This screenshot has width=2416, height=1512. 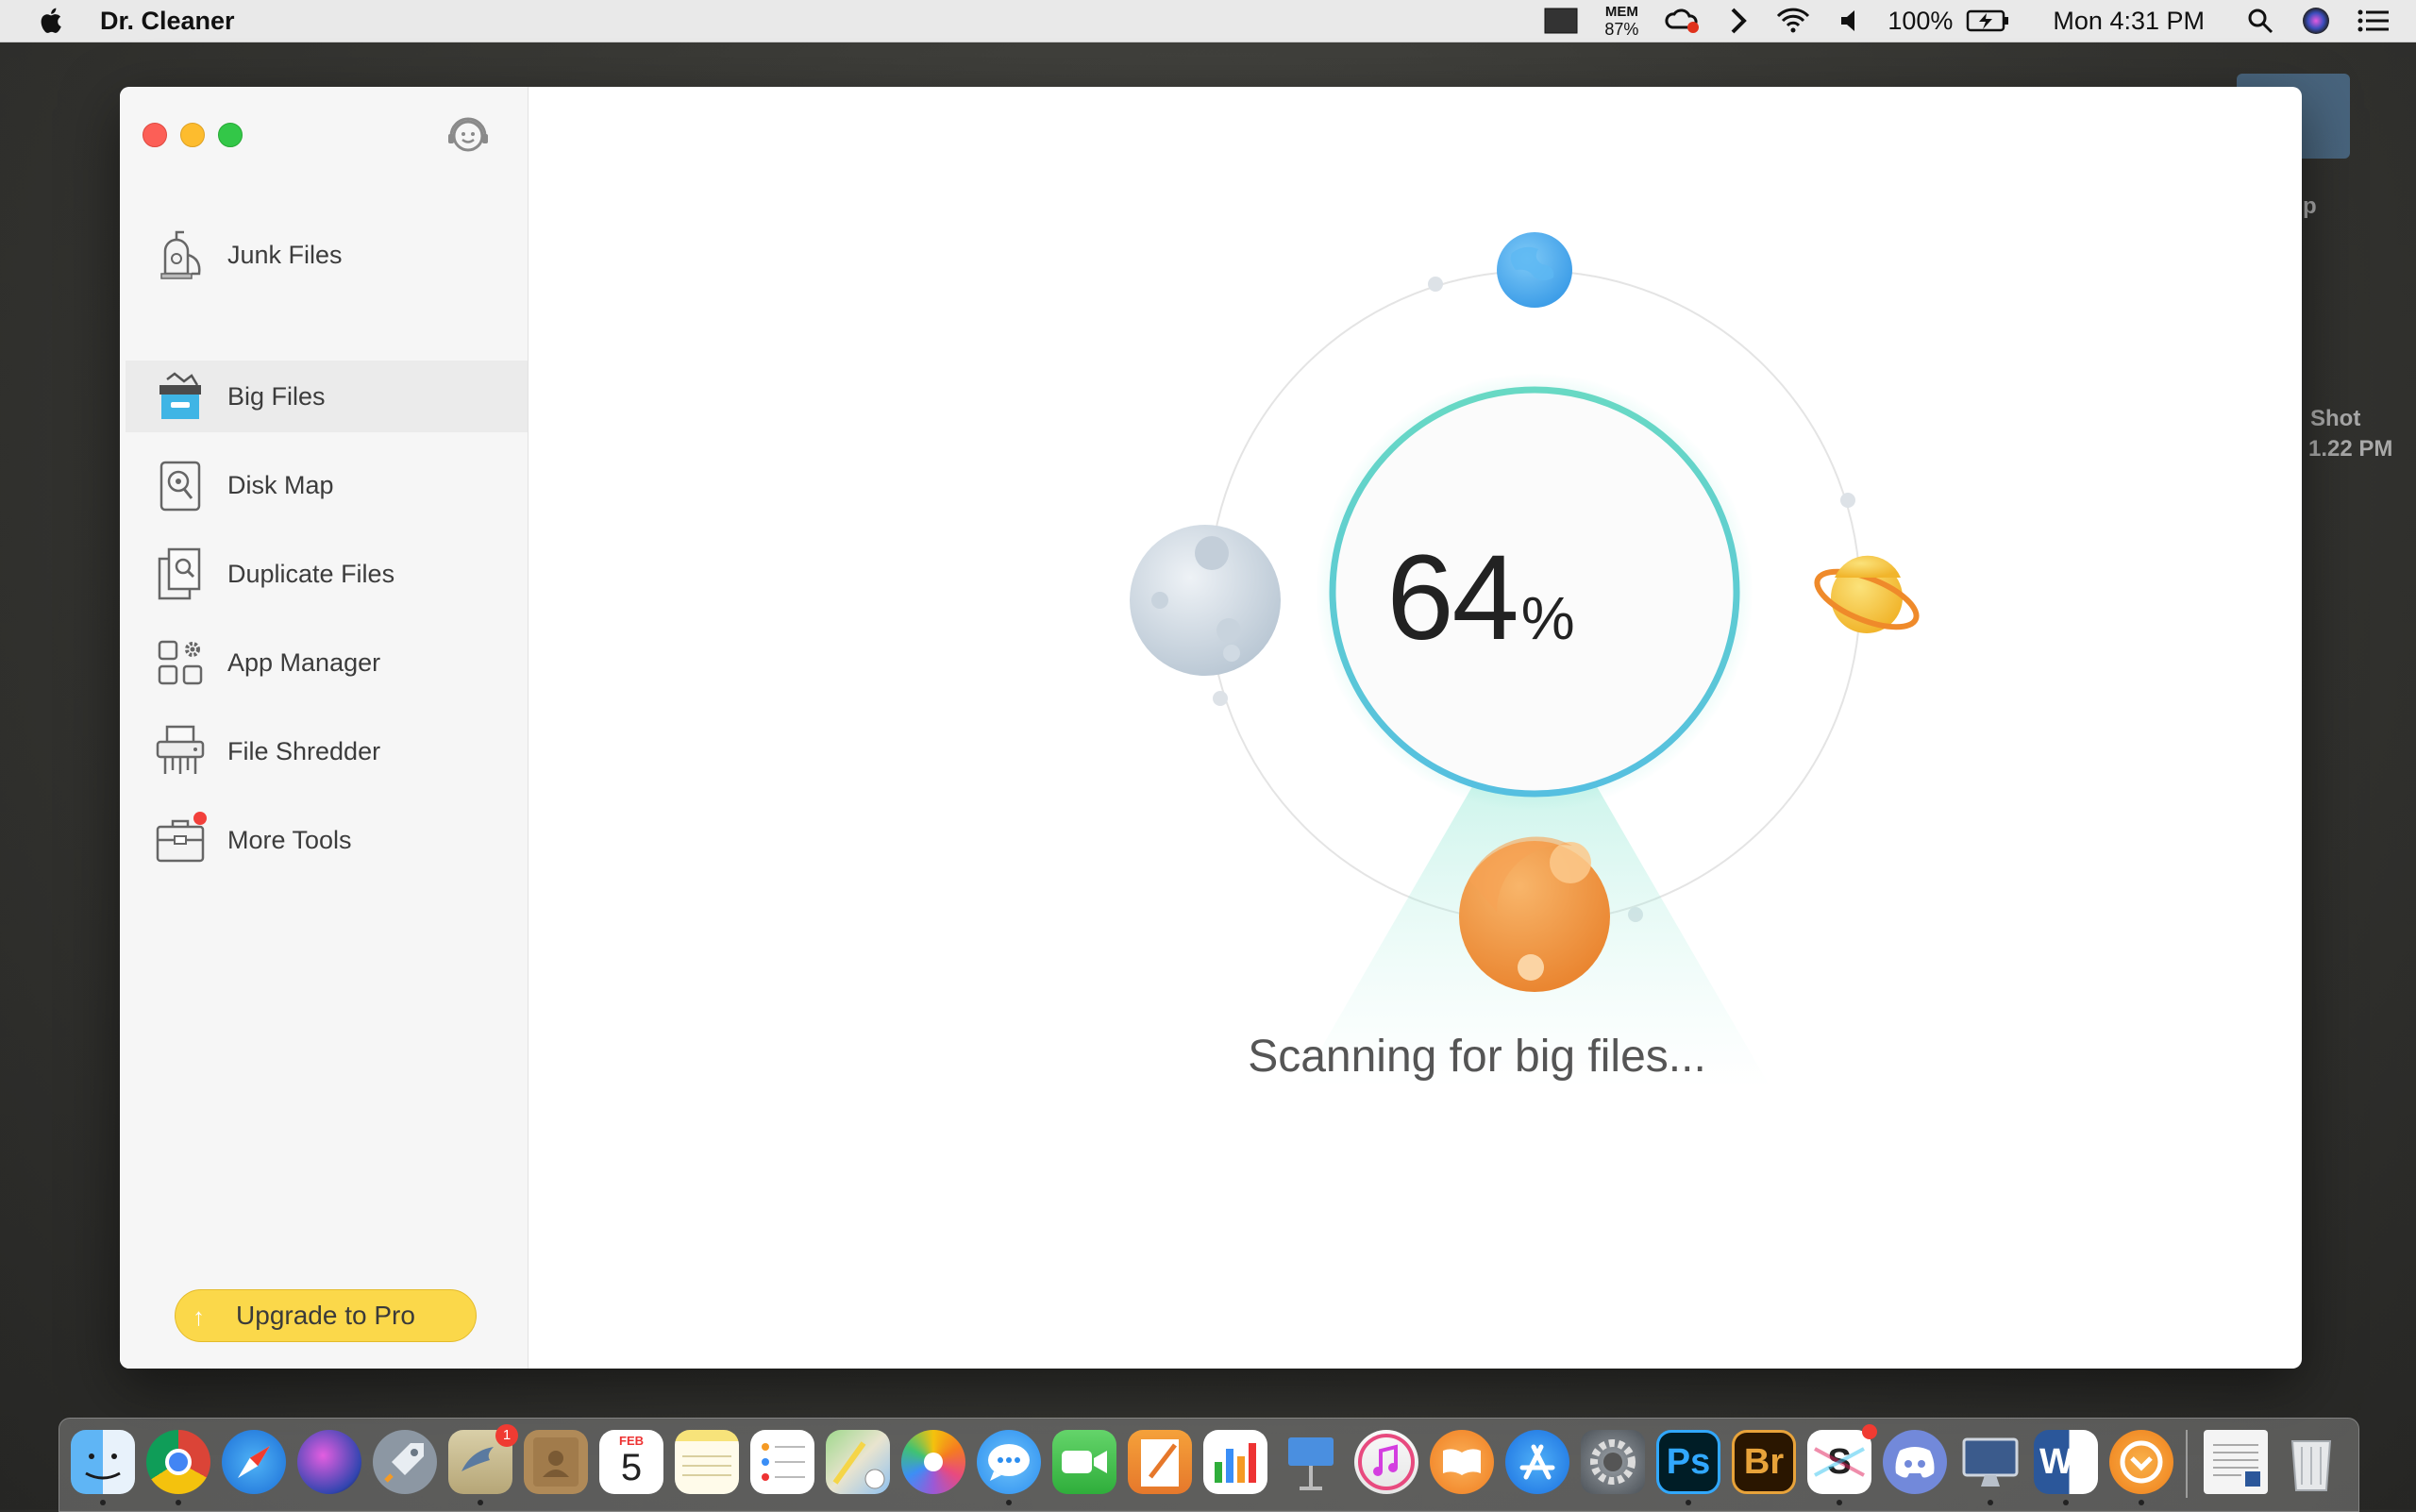 What do you see at coordinates (1921, 20) in the screenshot?
I see `battery-percent: 100%` at bounding box center [1921, 20].